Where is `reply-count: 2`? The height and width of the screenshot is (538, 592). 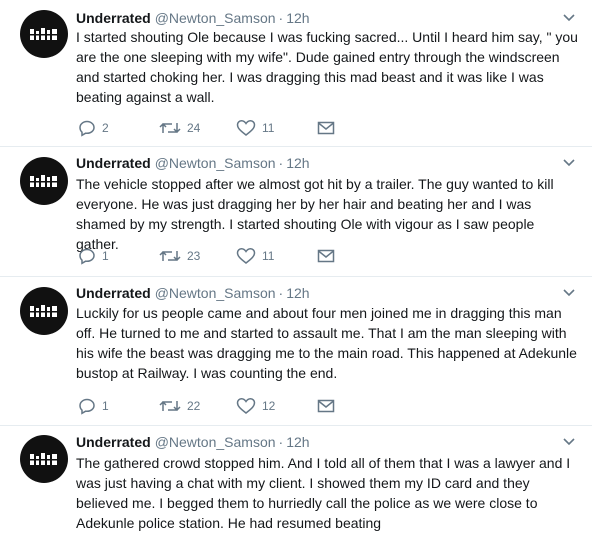 reply-count: 2 is located at coordinates (105, 128).